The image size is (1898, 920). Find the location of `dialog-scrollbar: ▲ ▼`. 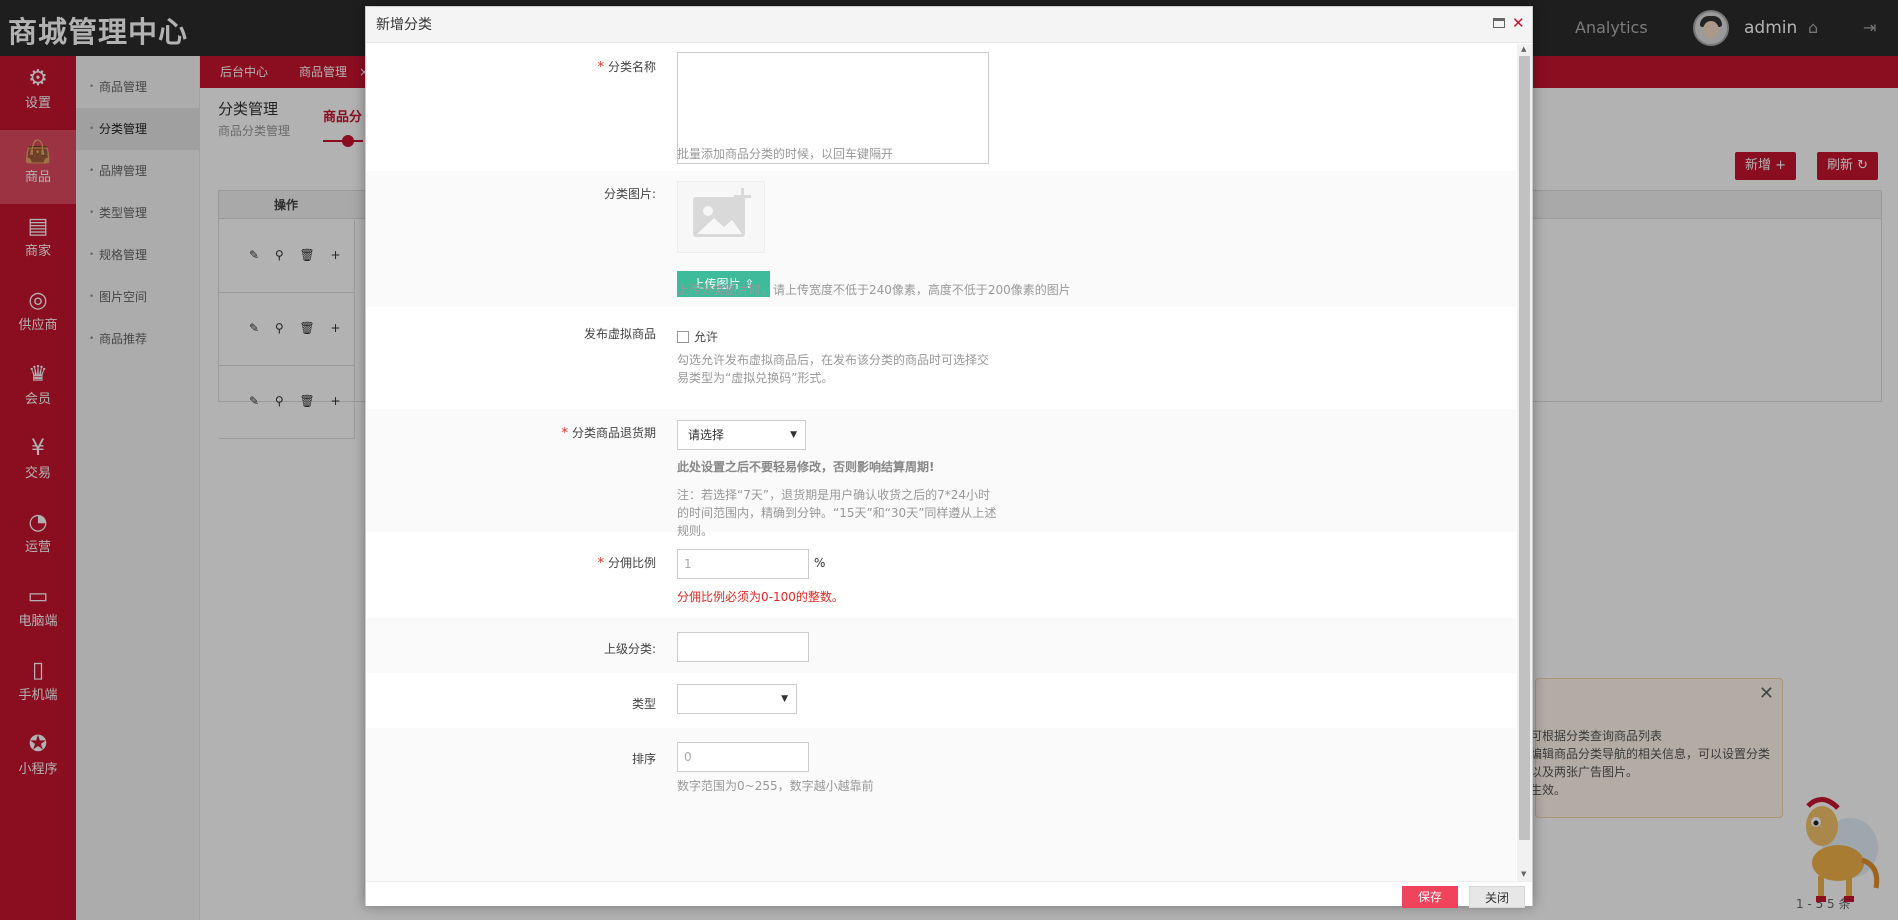

dialog-scrollbar: ▲ ▼ is located at coordinates (1524, 462).